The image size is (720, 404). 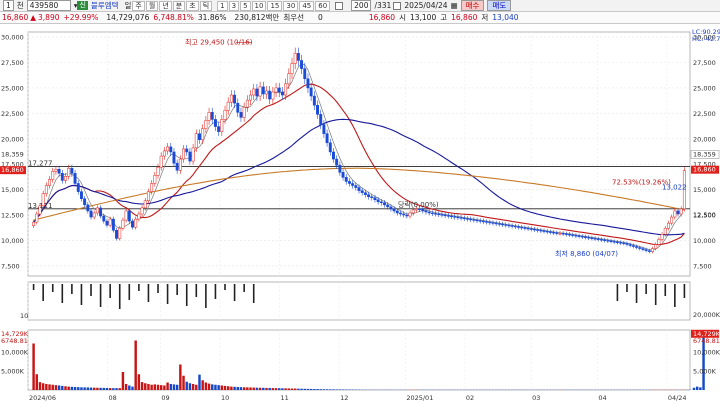 What do you see at coordinates (704, 190) in the screenshot?
I see `y-tick-label-right: 15,000` at bounding box center [704, 190].